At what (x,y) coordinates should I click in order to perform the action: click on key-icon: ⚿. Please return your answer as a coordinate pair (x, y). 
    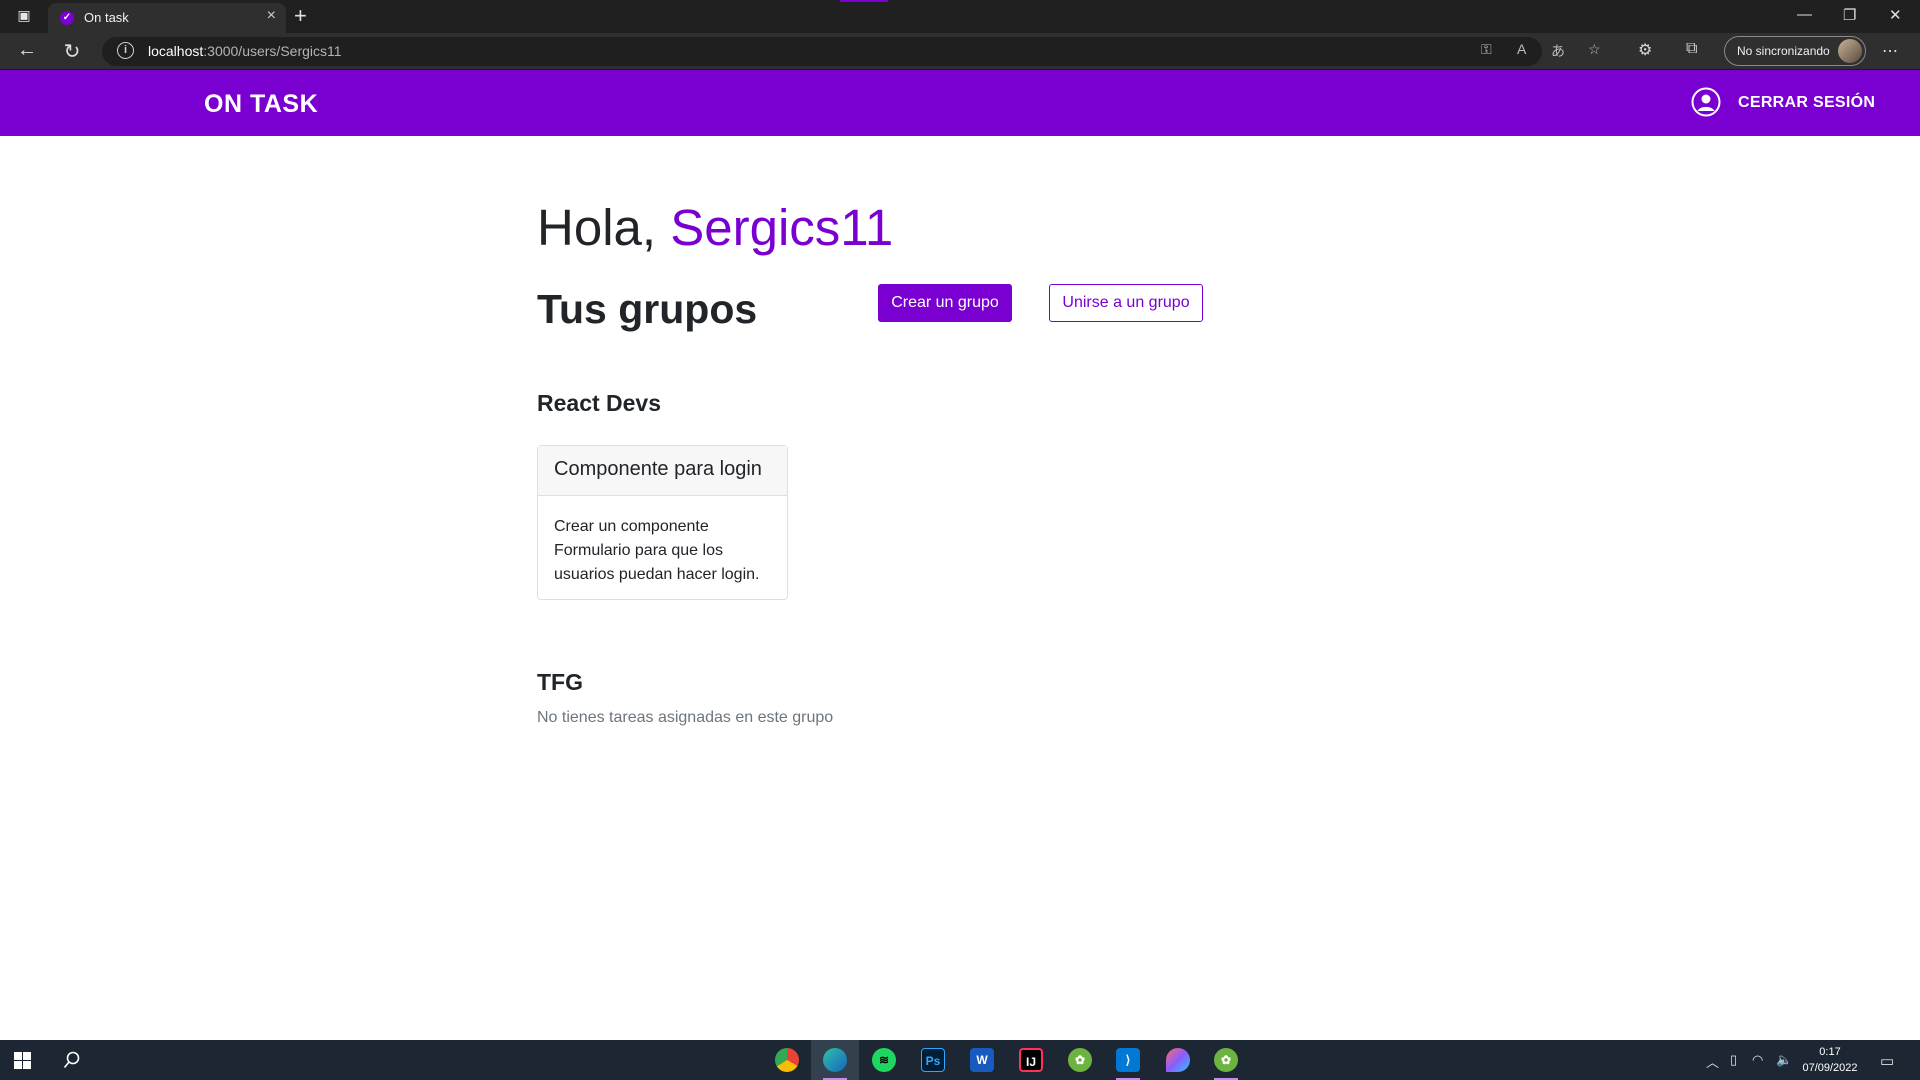
    Looking at the image, I should click on (1486, 49).